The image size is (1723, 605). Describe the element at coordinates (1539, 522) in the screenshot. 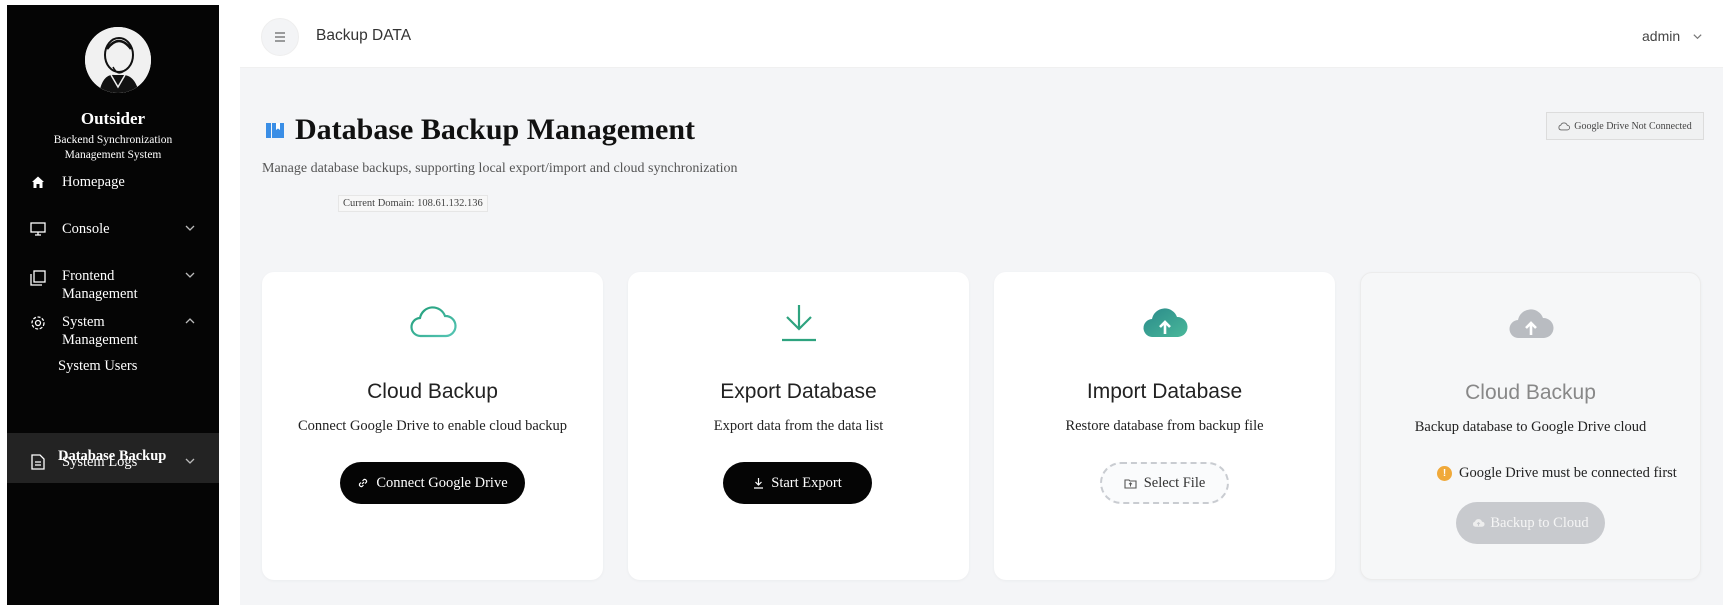

I see `button-label: Backup to Cloud` at that location.